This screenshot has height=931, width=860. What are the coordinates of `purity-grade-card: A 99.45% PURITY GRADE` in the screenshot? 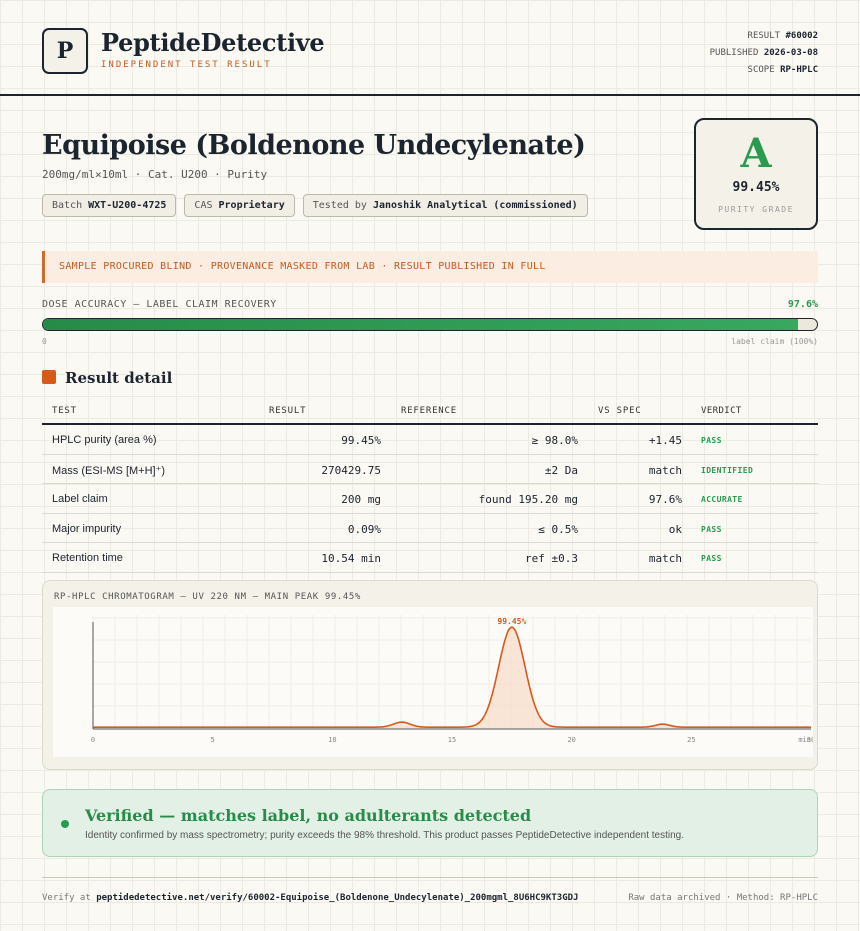 It's located at (756, 174).